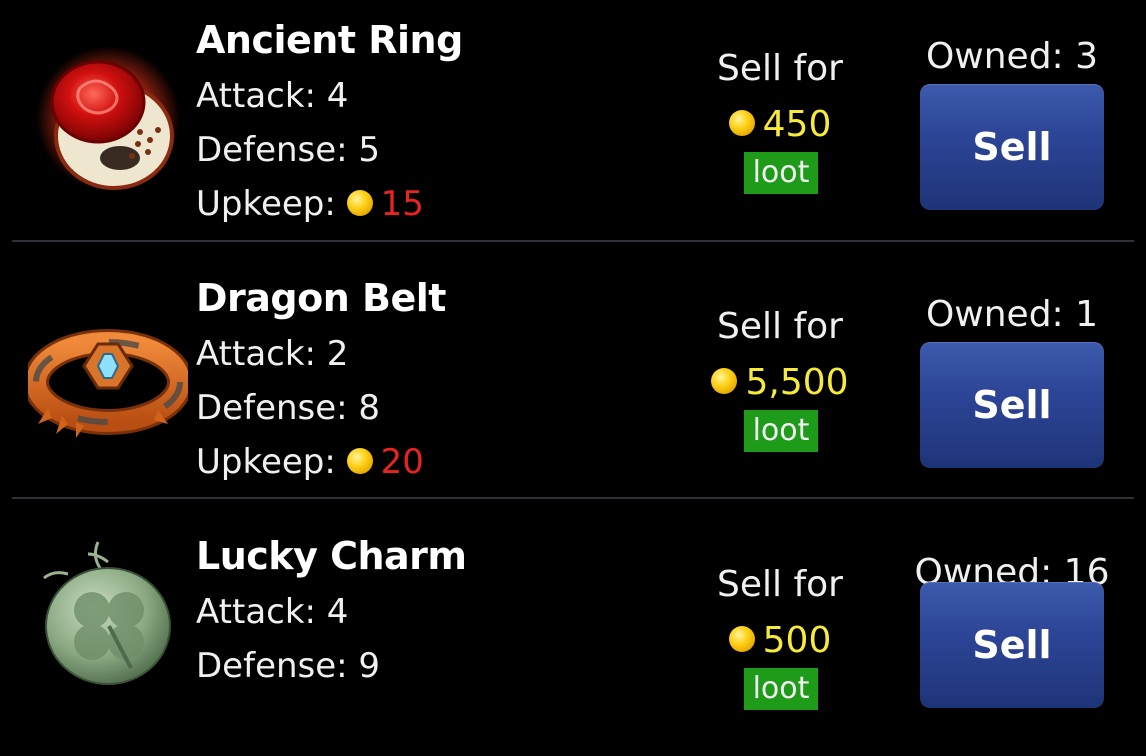  I want to click on item-name: Dragon Belt, so click(321, 298).